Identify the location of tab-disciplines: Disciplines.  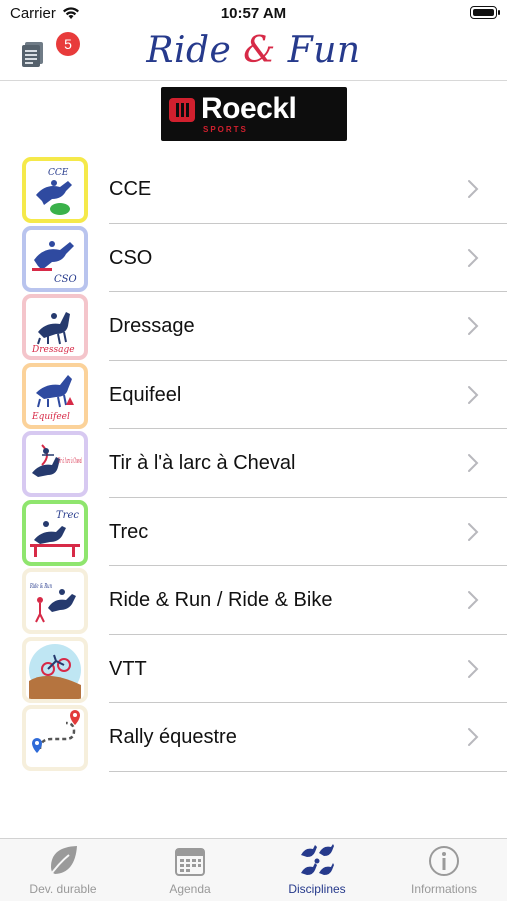
(317, 870).